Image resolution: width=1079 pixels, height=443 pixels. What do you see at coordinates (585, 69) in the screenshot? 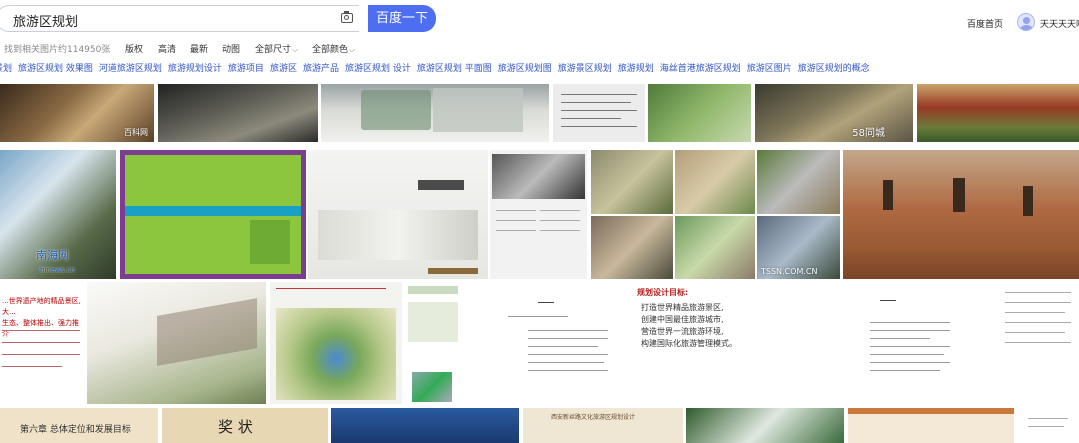
I see `related-link: 旅游景区规划` at bounding box center [585, 69].